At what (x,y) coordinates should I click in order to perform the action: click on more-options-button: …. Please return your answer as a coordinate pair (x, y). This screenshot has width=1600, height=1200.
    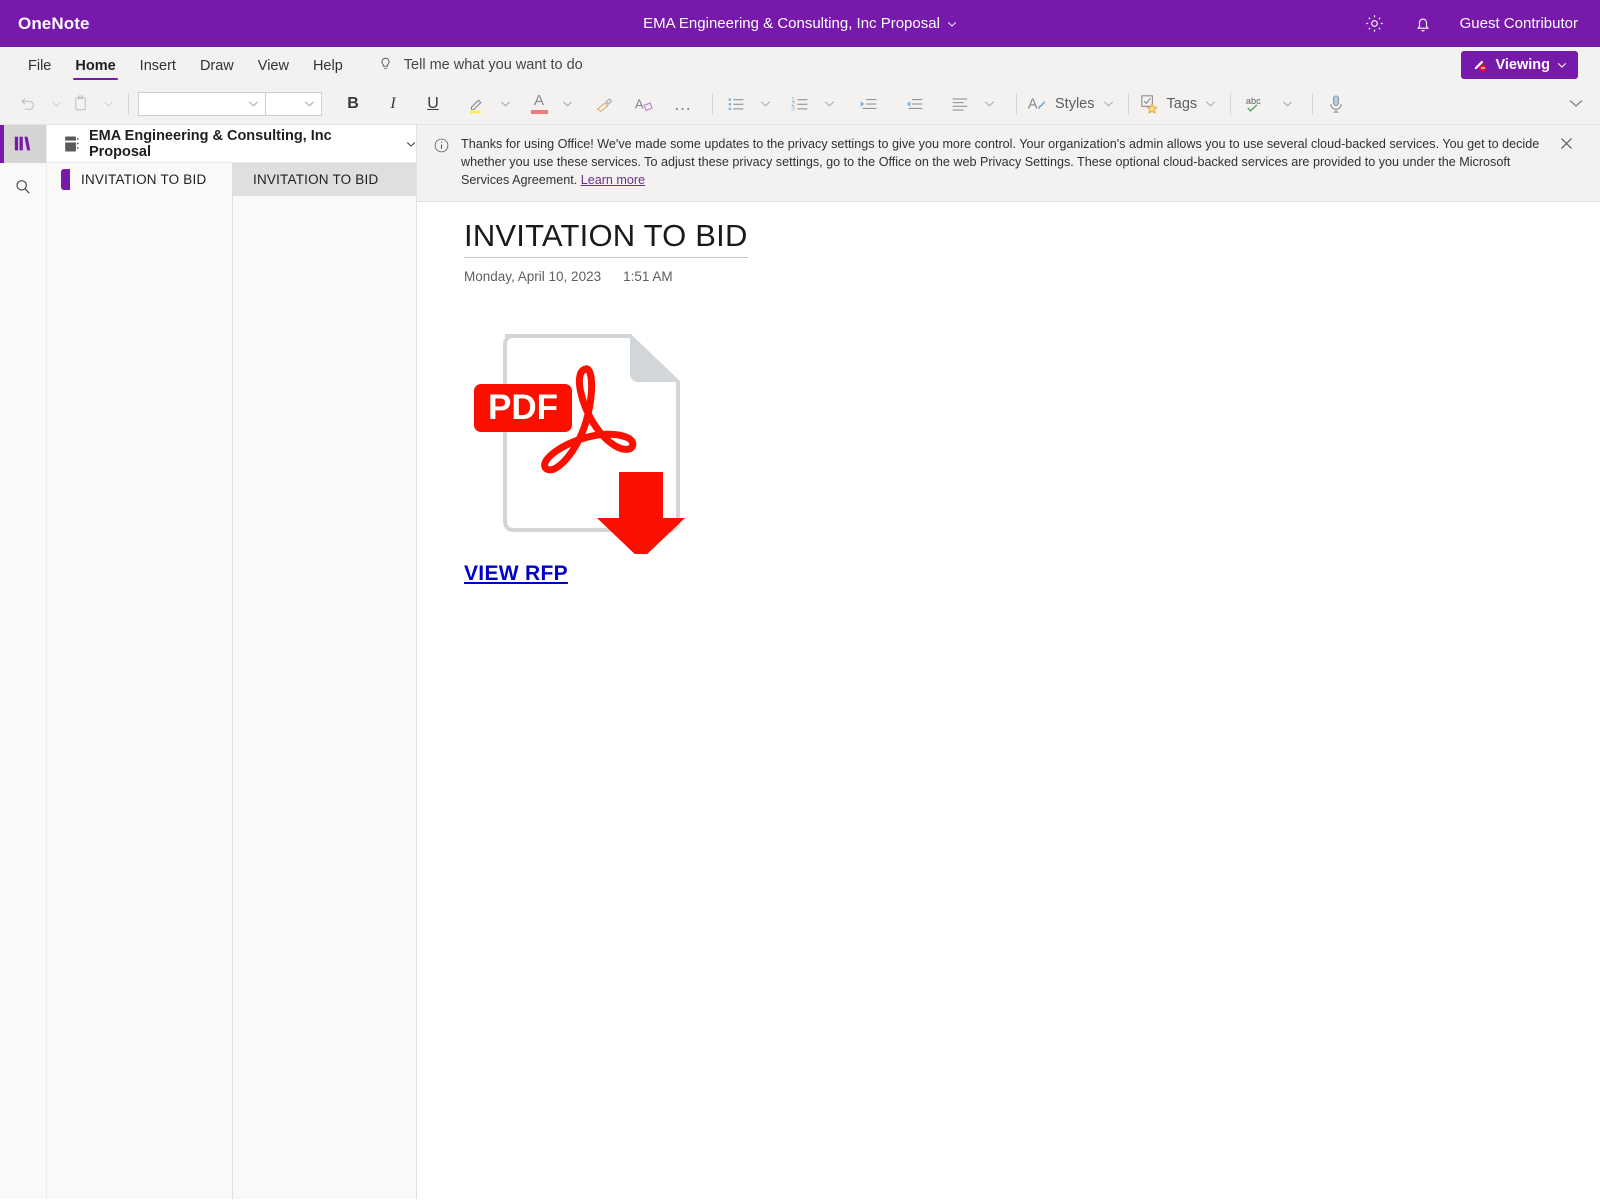
    Looking at the image, I should click on (683, 104).